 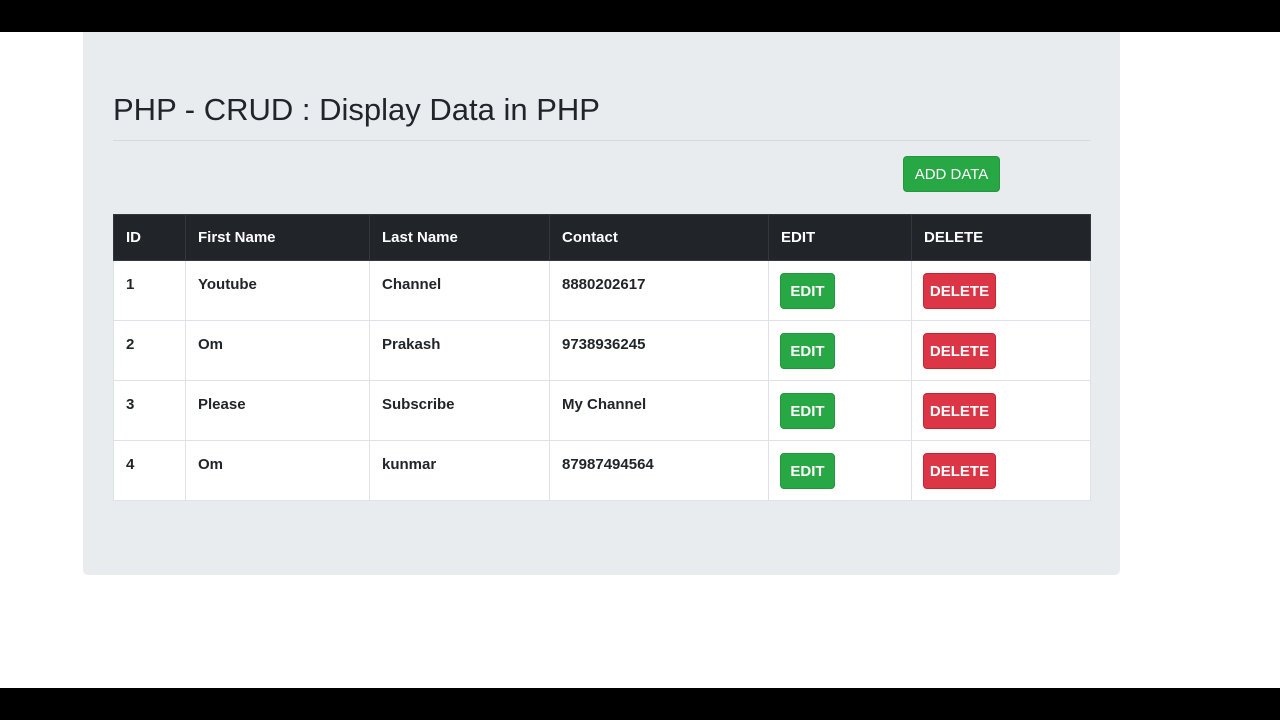 I want to click on cell-contact-text: 87987494564, so click(x=608, y=464).